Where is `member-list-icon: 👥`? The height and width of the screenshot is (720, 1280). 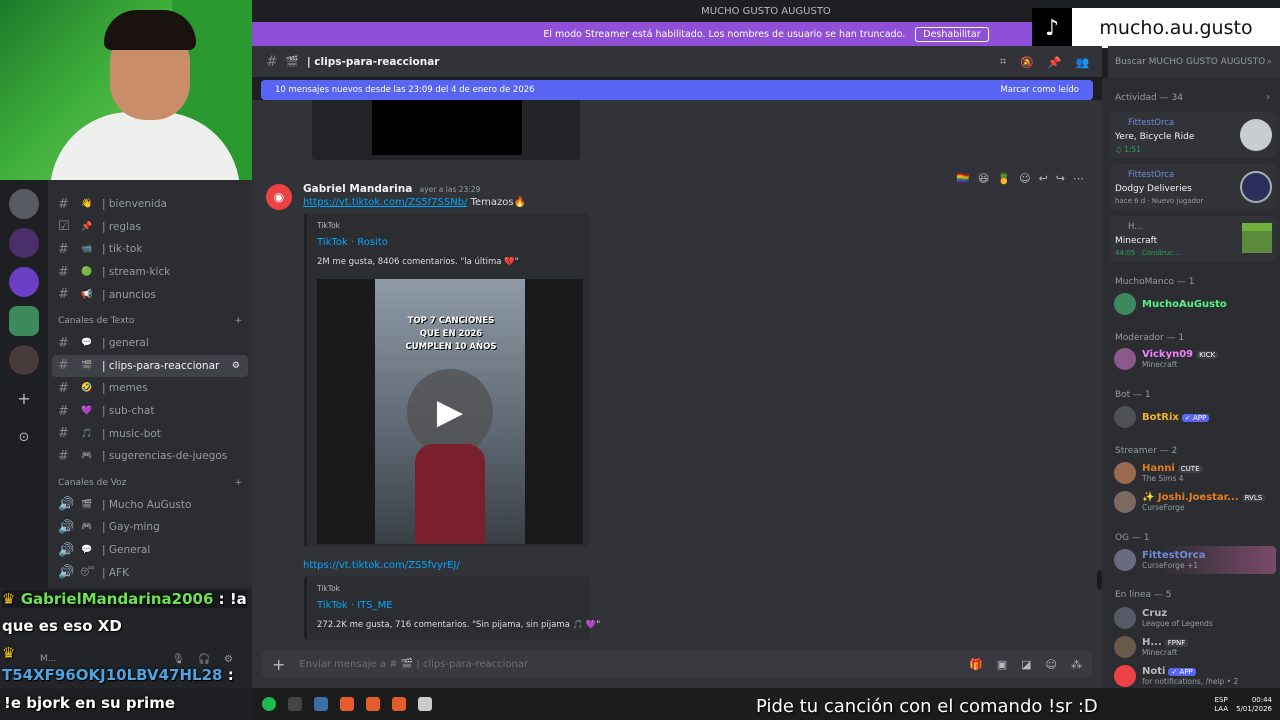 member-list-icon: 👥 is located at coordinates (1083, 62).